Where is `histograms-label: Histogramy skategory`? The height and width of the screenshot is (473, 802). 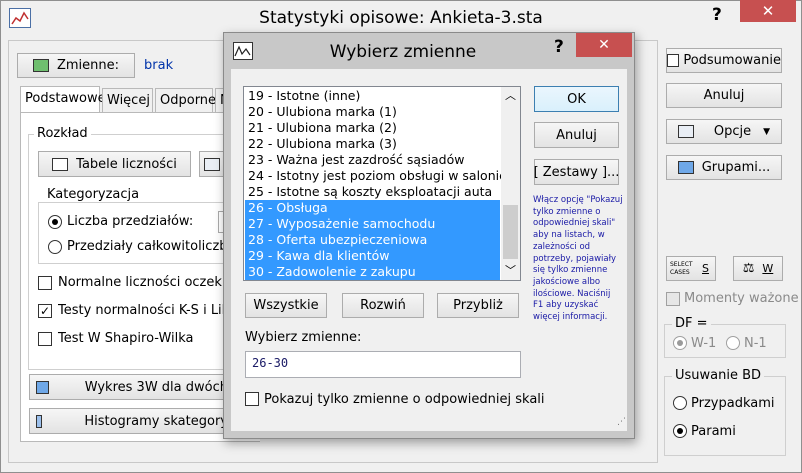 histograms-label: Histogramy skategory is located at coordinates (156, 421).